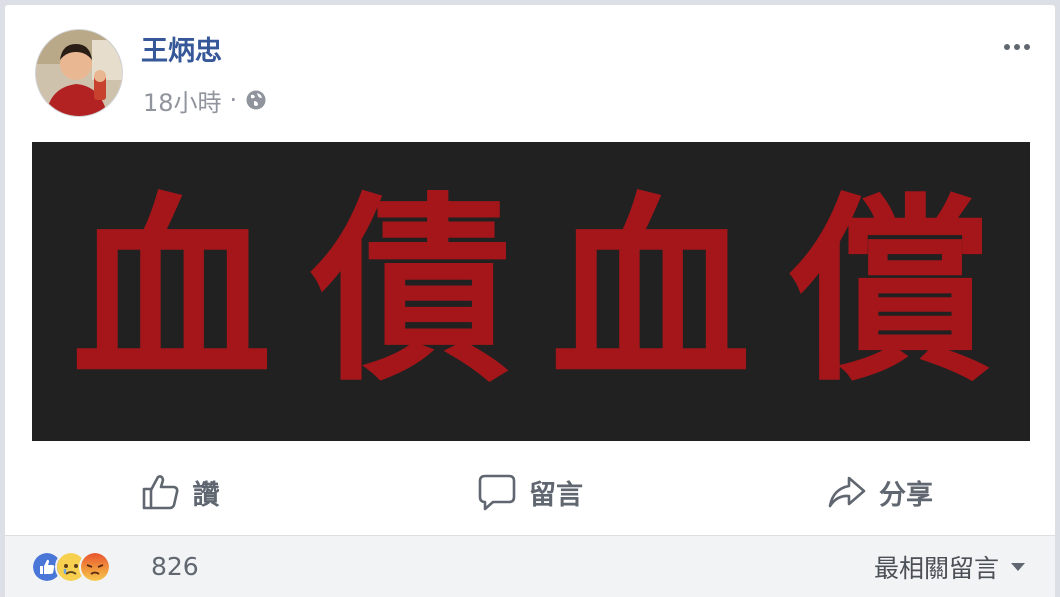 This screenshot has width=1060, height=597. What do you see at coordinates (181, 52) in the screenshot?
I see `author-name: 王炳忠` at bounding box center [181, 52].